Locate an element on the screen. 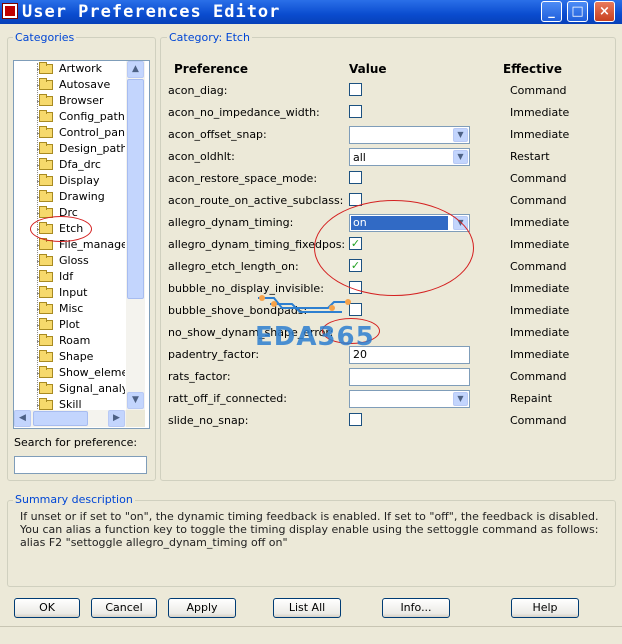 The image size is (622, 644). title-bar: User Preferences Editor _ □ × is located at coordinates (311, 12).